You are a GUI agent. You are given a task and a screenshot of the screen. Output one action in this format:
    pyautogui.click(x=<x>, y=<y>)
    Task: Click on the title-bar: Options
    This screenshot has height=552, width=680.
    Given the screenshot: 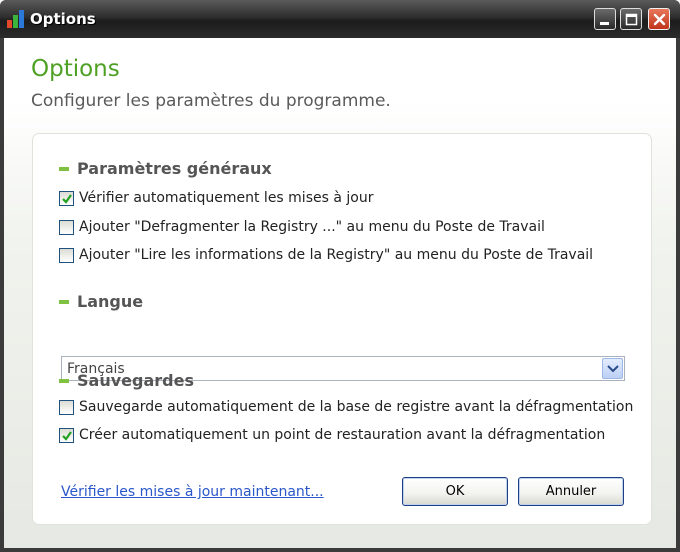 What is the action you would take?
    pyautogui.click(x=340, y=19)
    